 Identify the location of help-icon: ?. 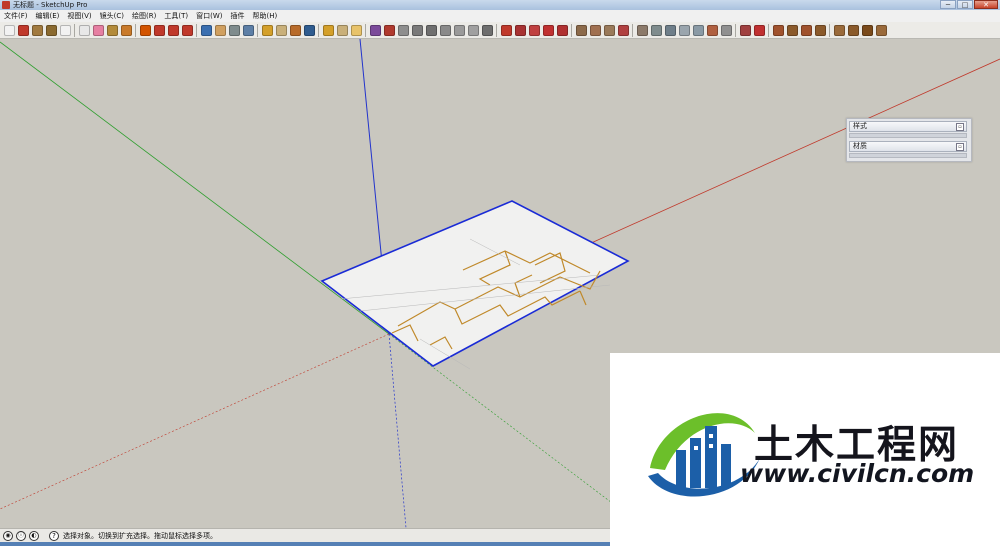
(54, 536).